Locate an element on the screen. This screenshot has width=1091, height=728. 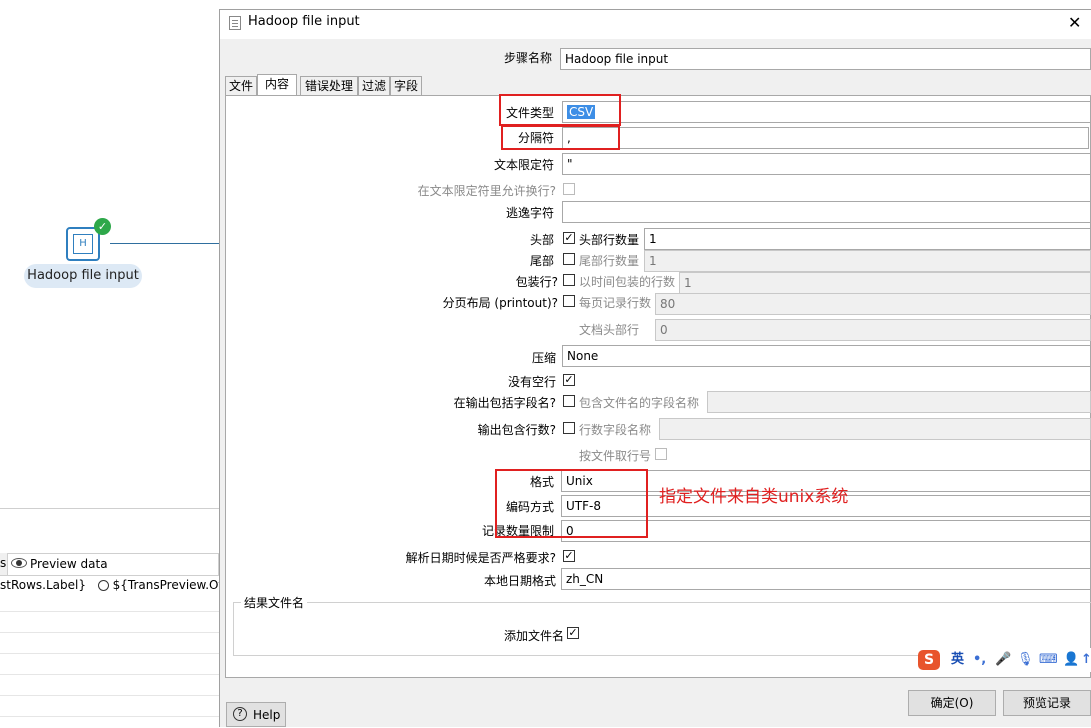
upload-icon: ↑ is located at coordinates (1086, 660).